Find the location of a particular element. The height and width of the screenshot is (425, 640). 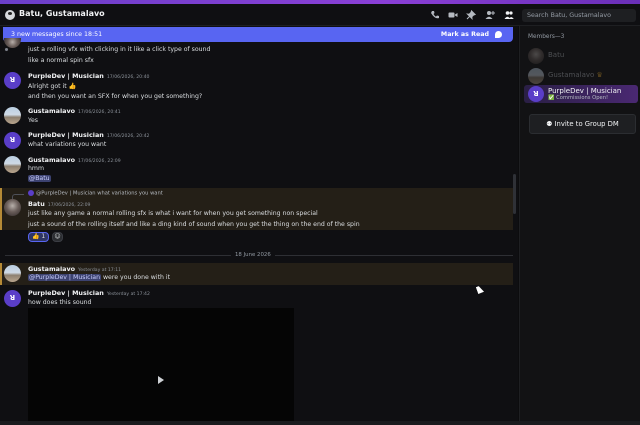

chat-scrollbar-thumb is located at coordinates (514, 194).